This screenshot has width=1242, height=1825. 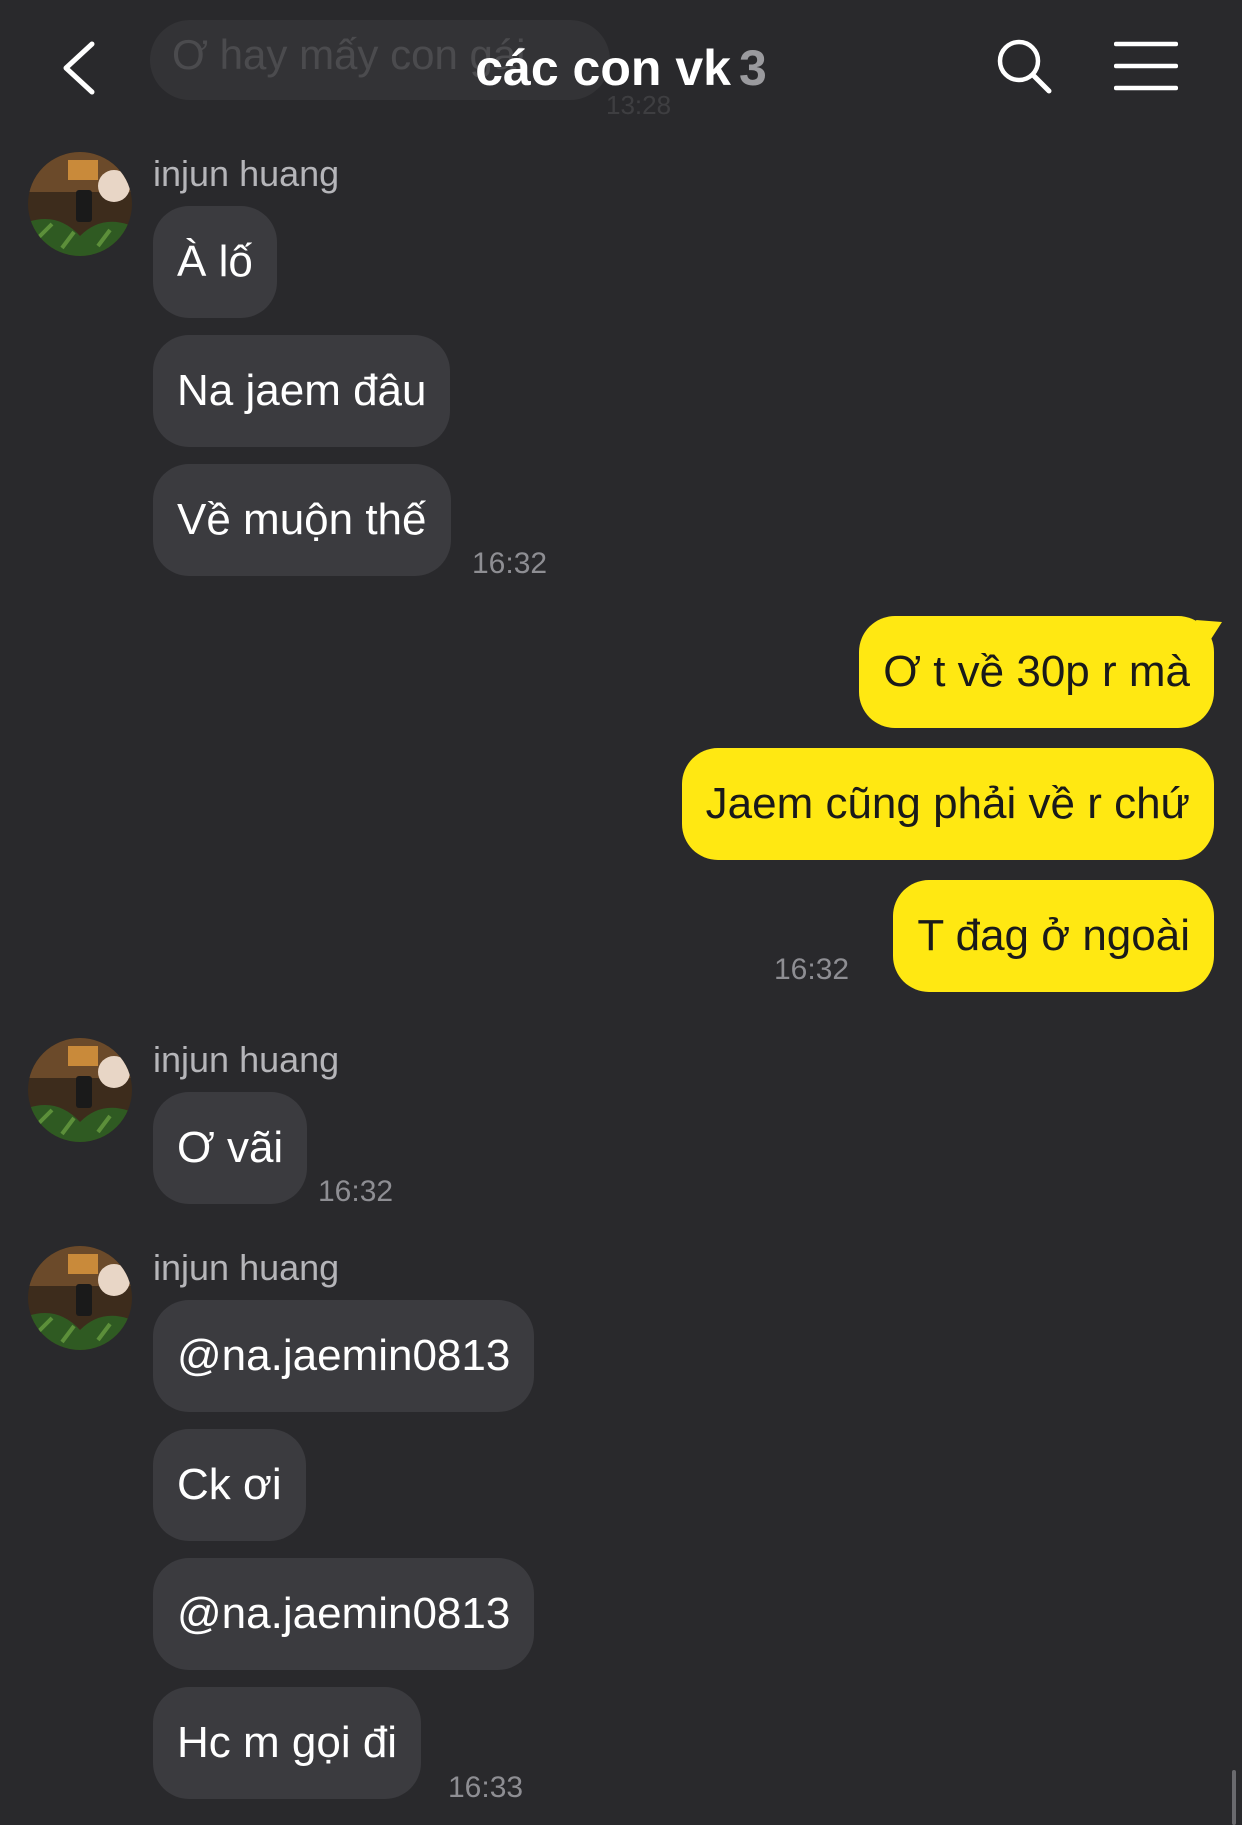 What do you see at coordinates (603, 68) in the screenshot?
I see `chat-title-text: các con vk` at bounding box center [603, 68].